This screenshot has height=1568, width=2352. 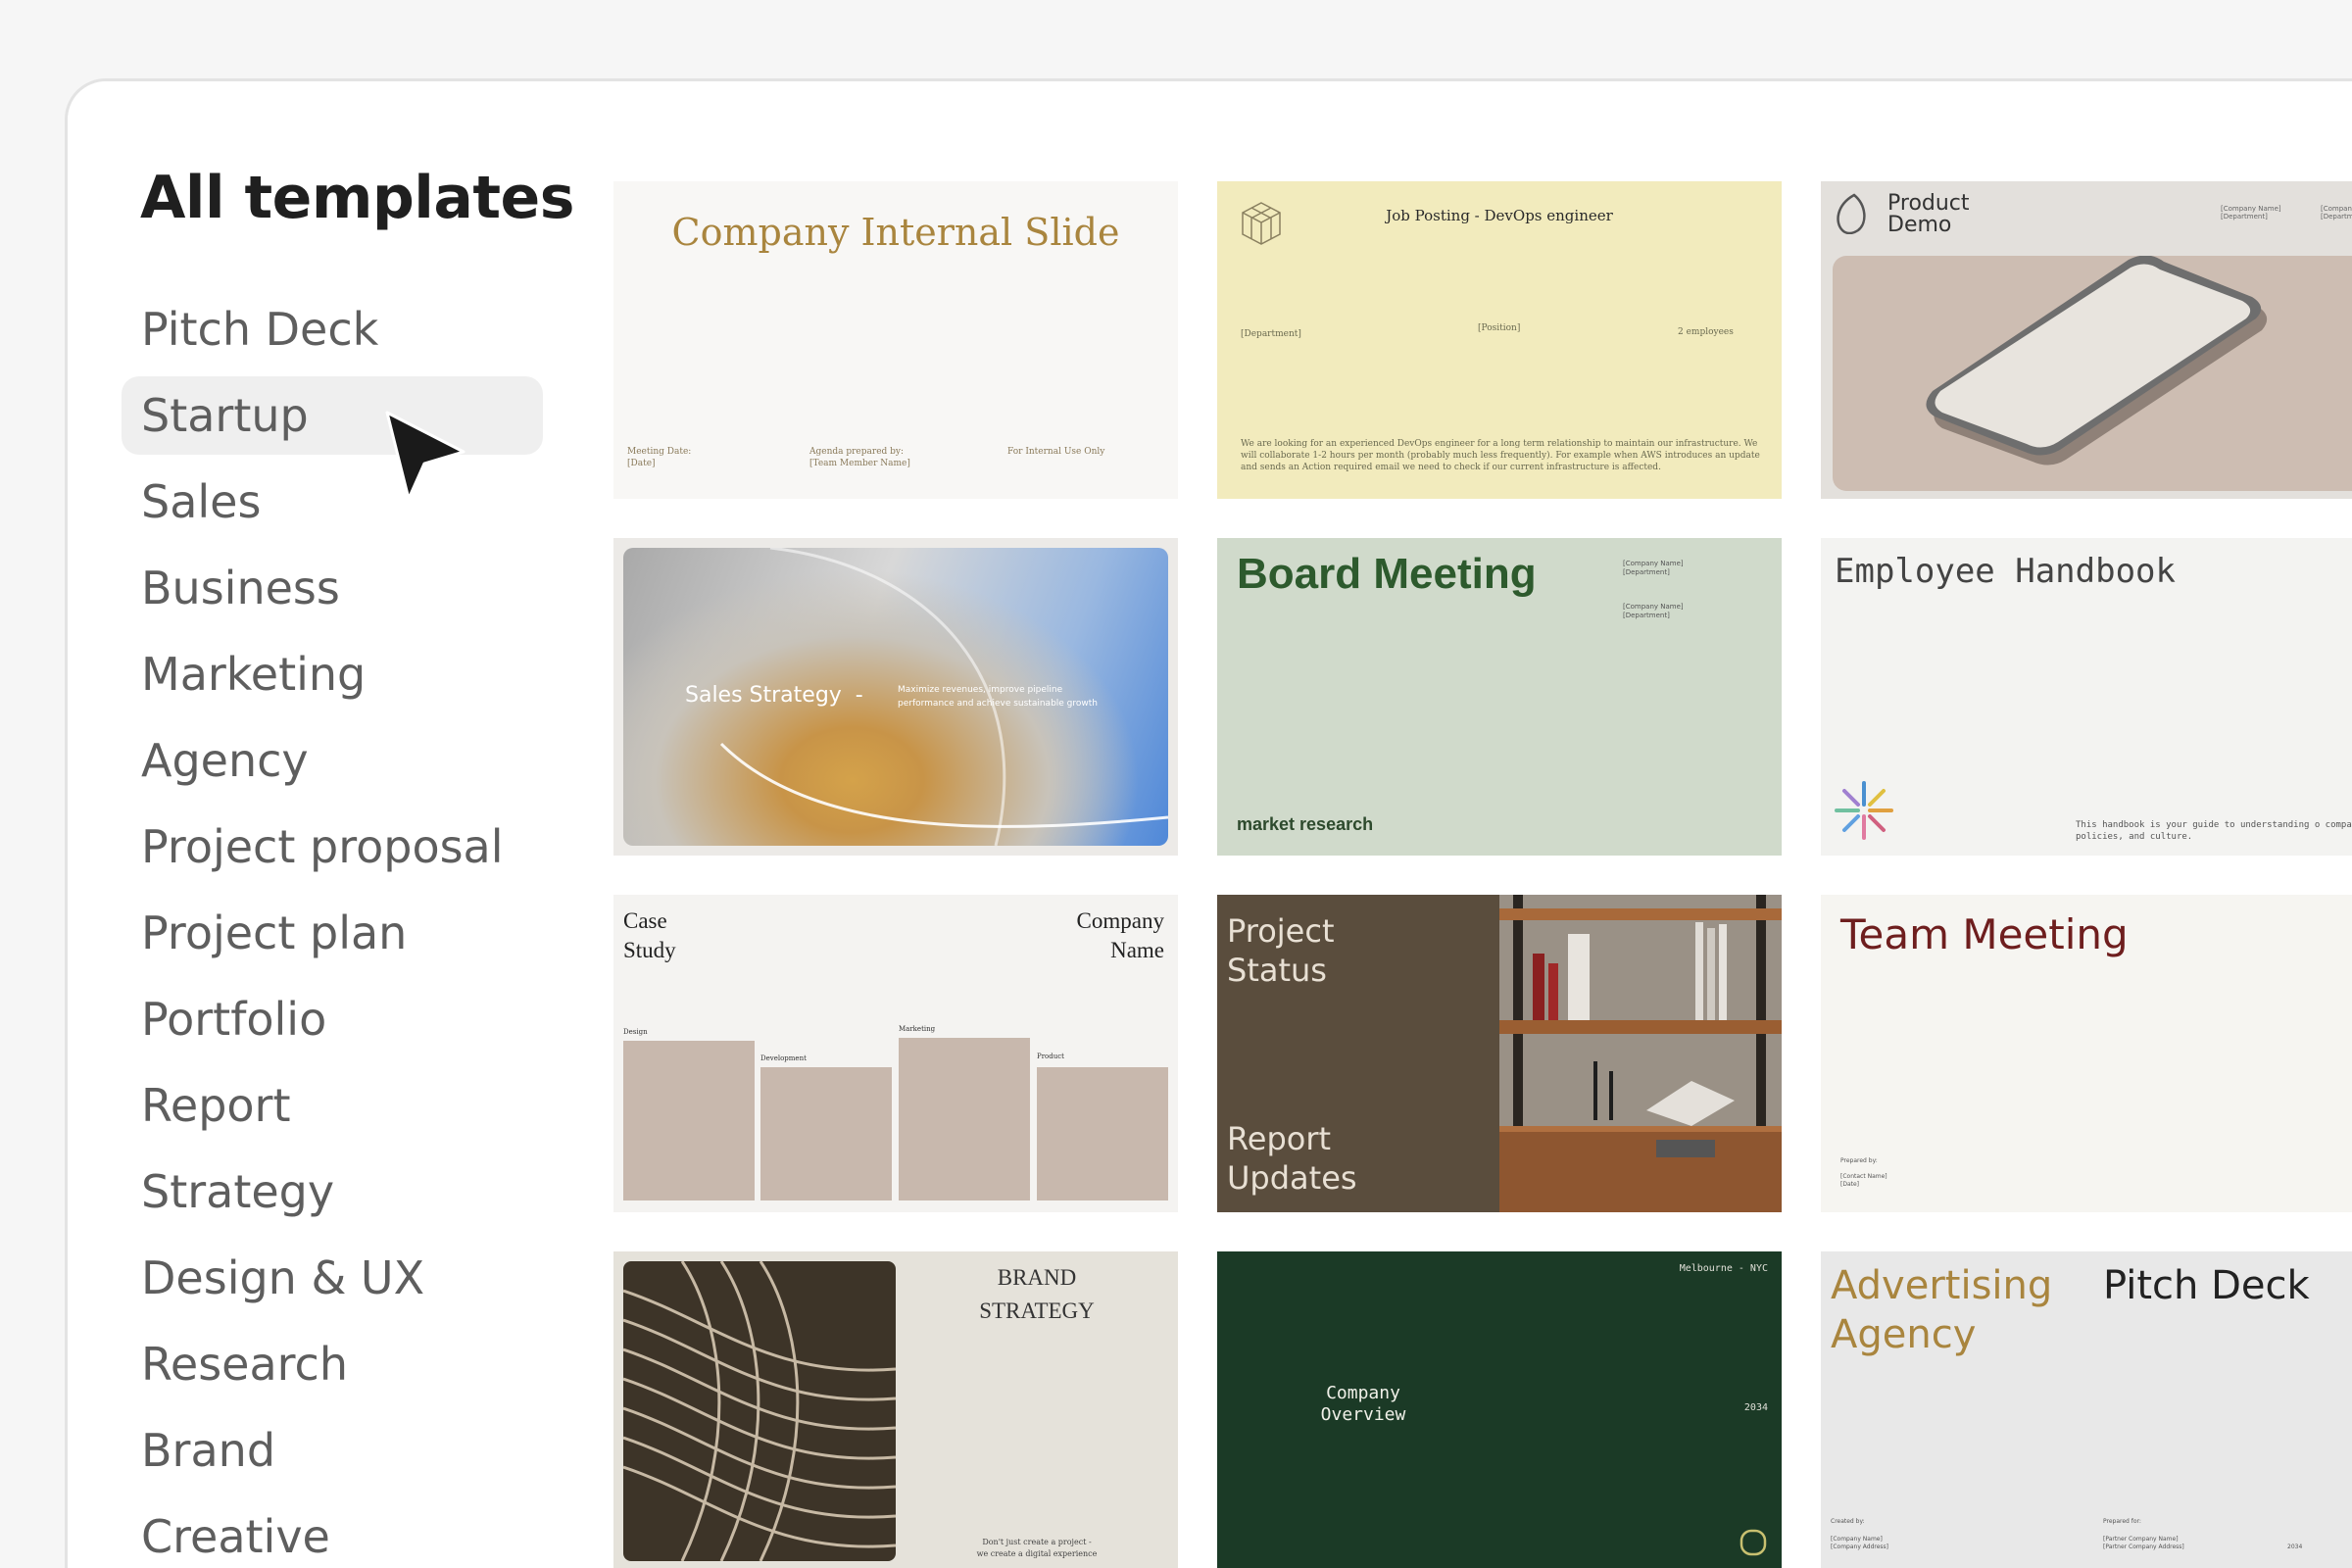 I want to click on bar-product, so click(x=1102, y=1133).